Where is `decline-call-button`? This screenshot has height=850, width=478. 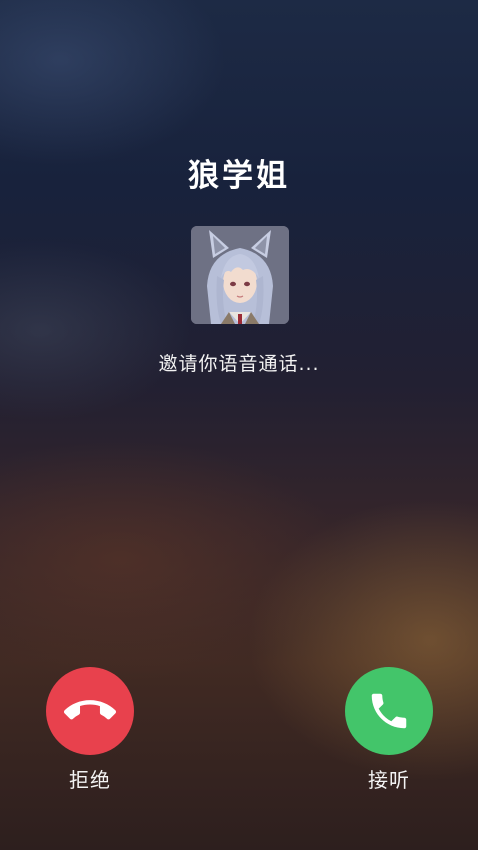 decline-call-button is located at coordinates (90, 711).